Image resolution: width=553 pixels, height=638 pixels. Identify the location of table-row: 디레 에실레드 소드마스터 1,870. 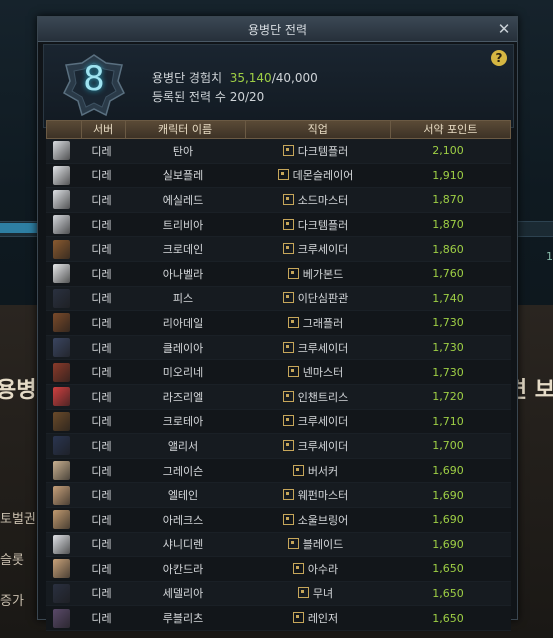
(278, 200).